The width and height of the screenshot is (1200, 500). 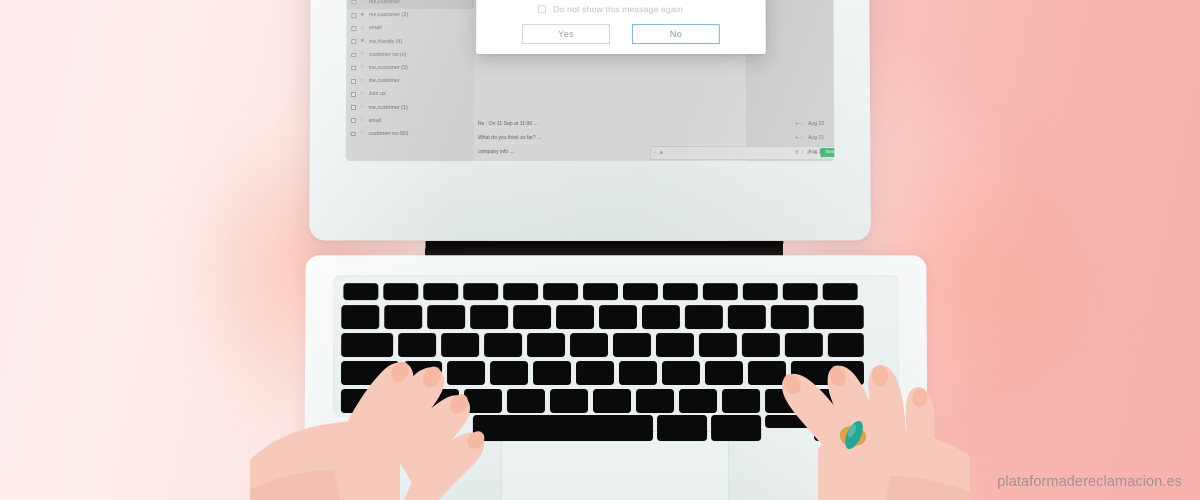 What do you see at coordinates (388, 107) in the screenshot?
I see `list-item-sender: me,customer (1)` at bounding box center [388, 107].